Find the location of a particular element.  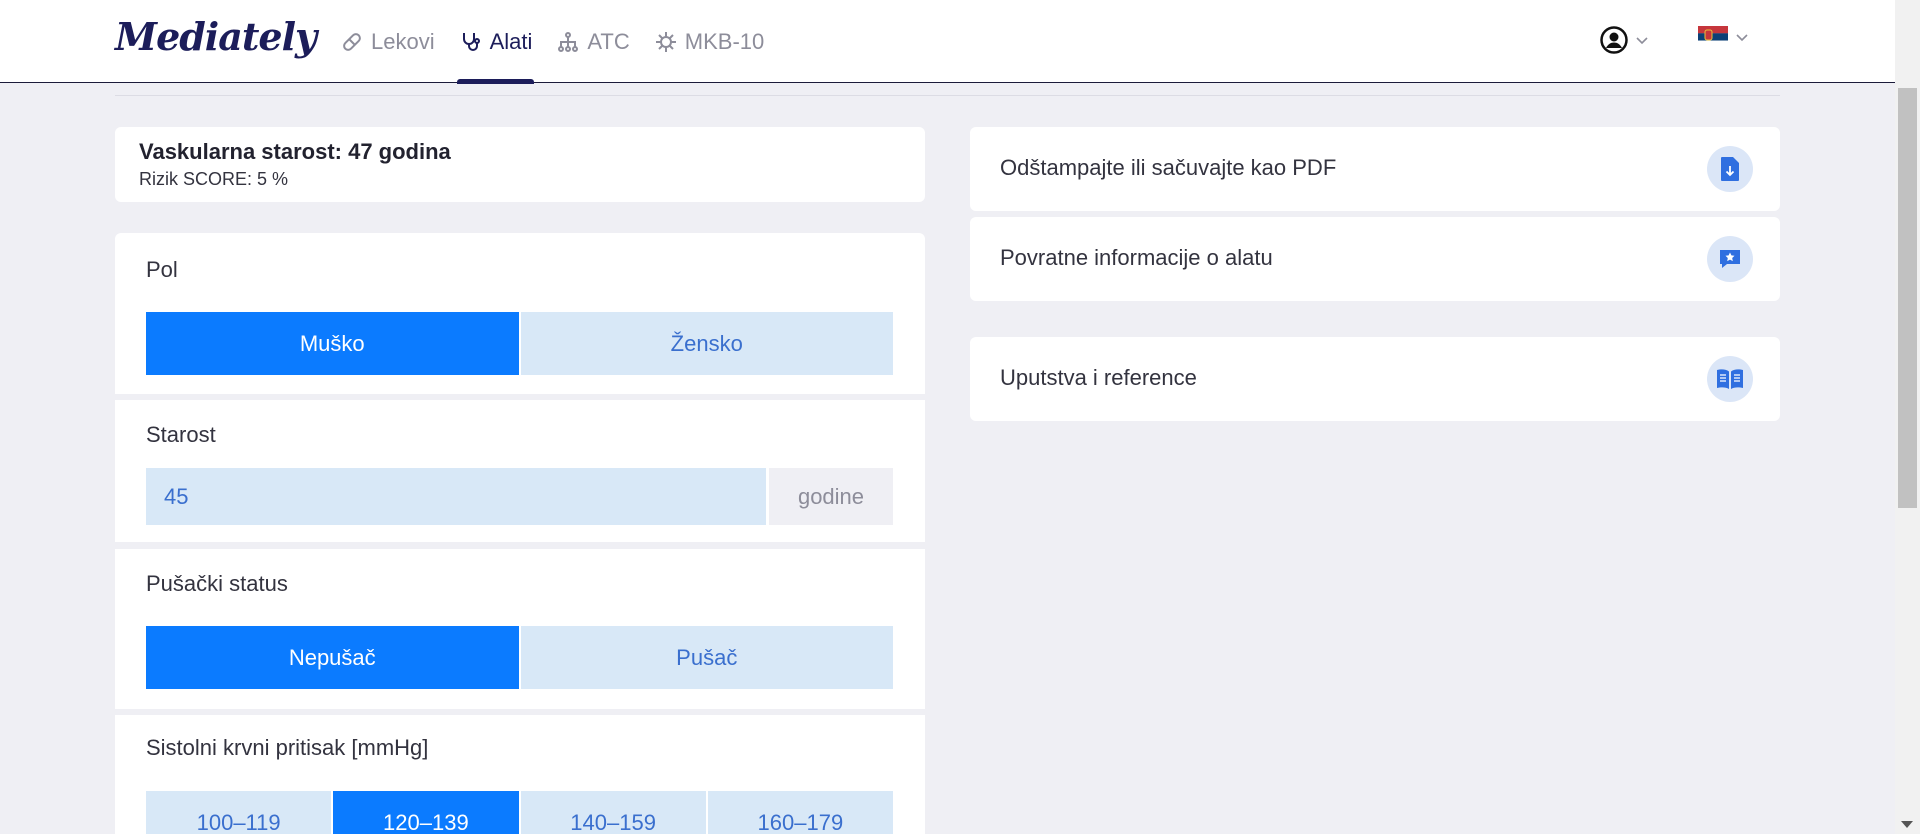

smoking-option-nonsmoker: Nepušač is located at coordinates (333, 657).